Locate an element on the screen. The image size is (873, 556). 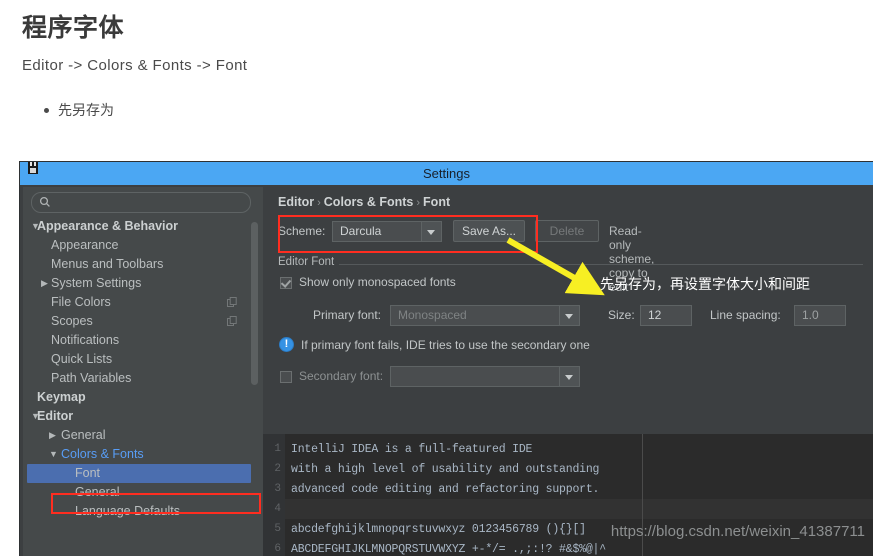
sidebar-item-label: Keymap is located at coordinates (61, 397).